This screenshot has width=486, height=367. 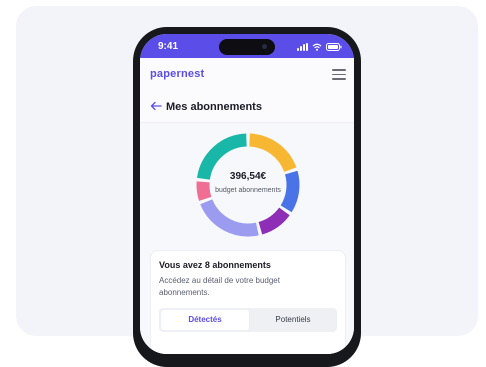 I want to click on signal-icon, so click(x=302, y=47).